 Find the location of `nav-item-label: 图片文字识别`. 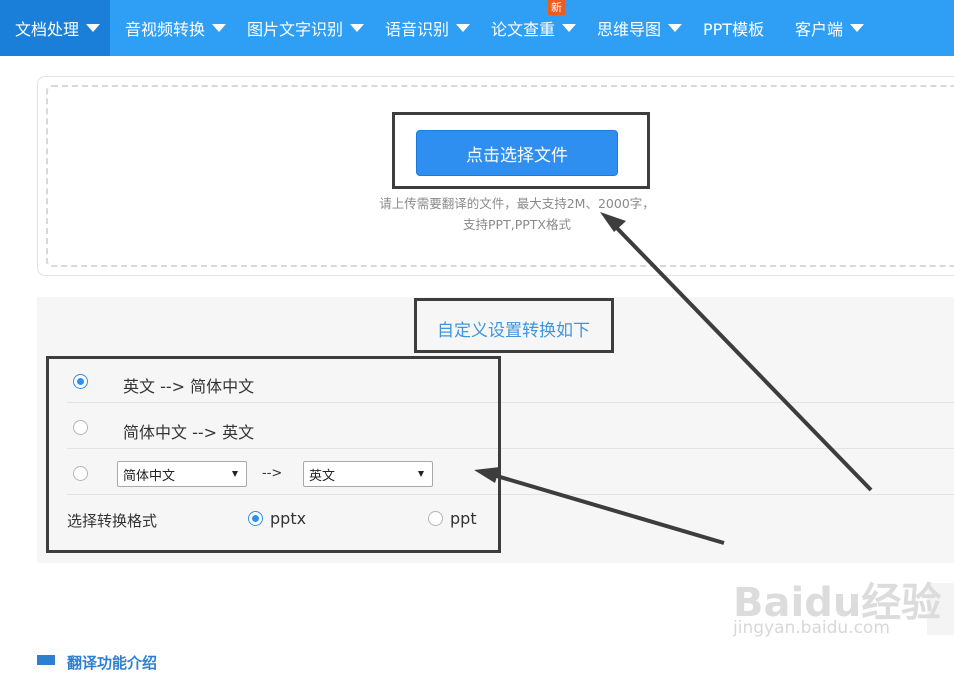

nav-item-label: 图片文字识别 is located at coordinates (295, 29).